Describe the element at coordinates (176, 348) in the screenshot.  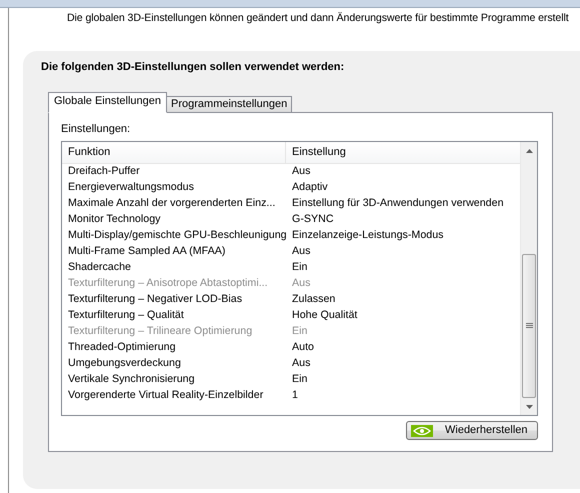
I see `function-cell: Threaded-Optimierung` at that location.